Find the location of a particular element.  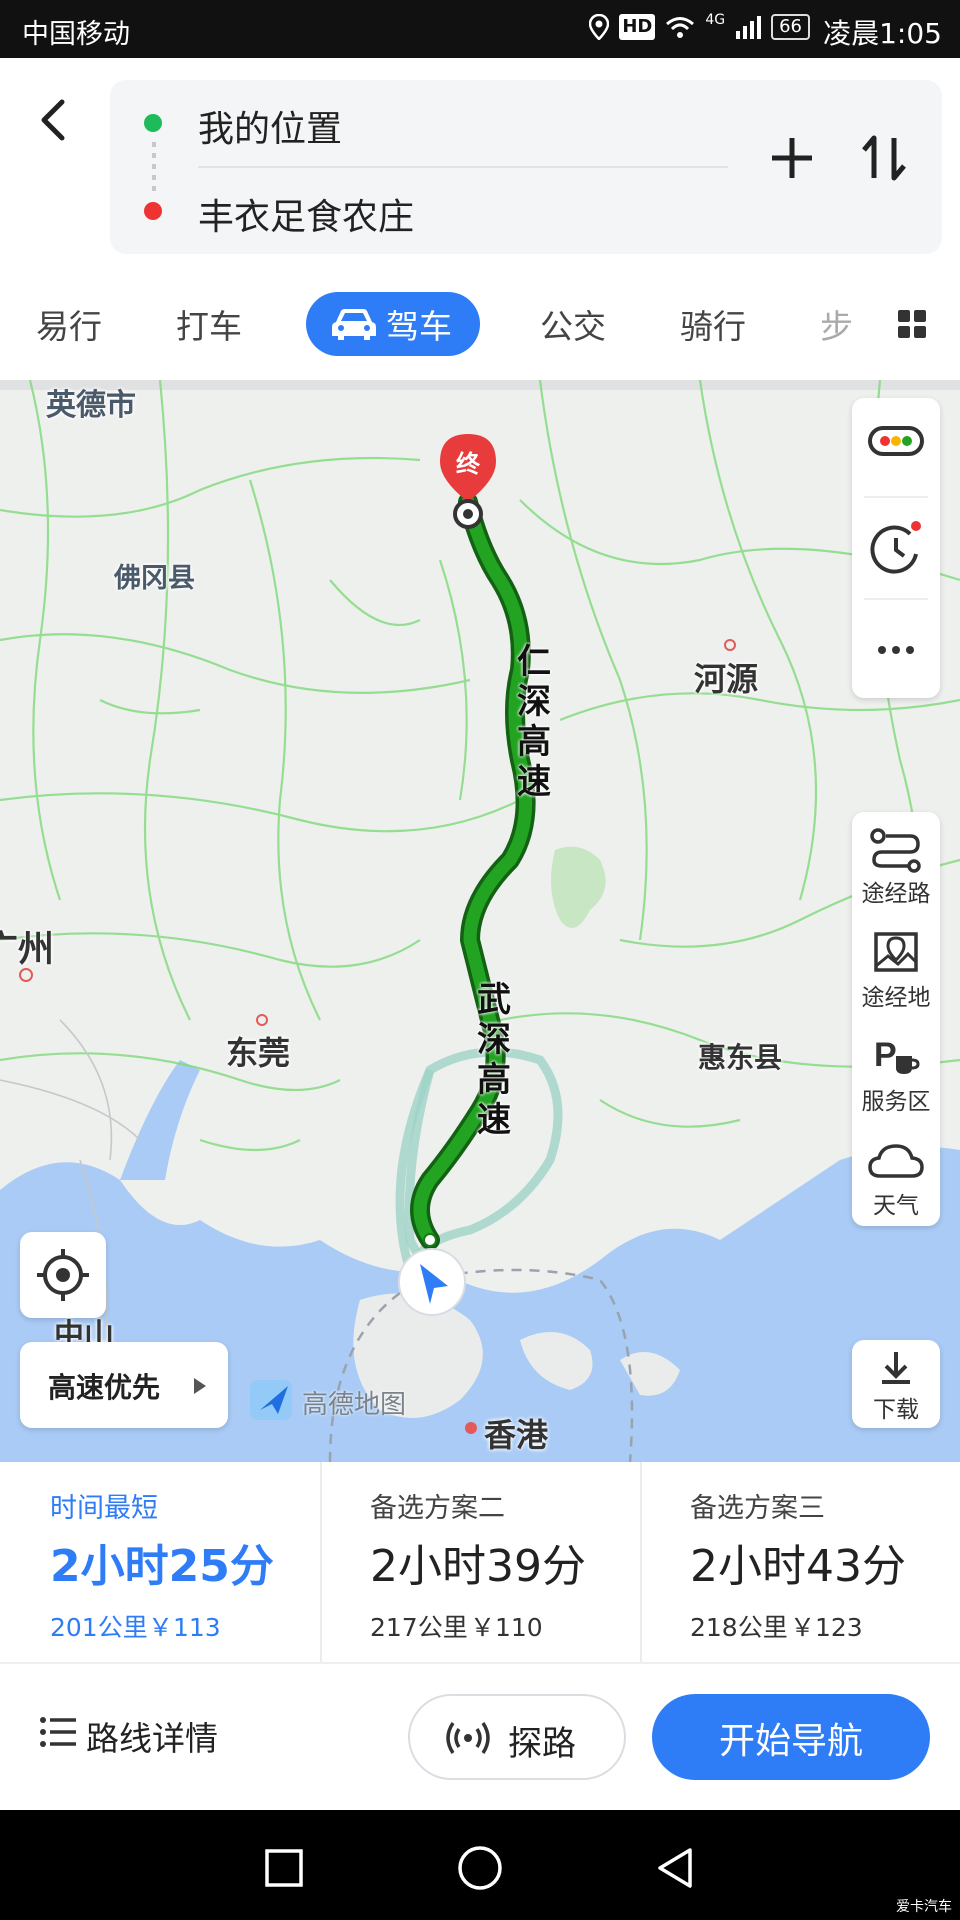

weather-button: 天气 is located at coordinates (896, 1175).